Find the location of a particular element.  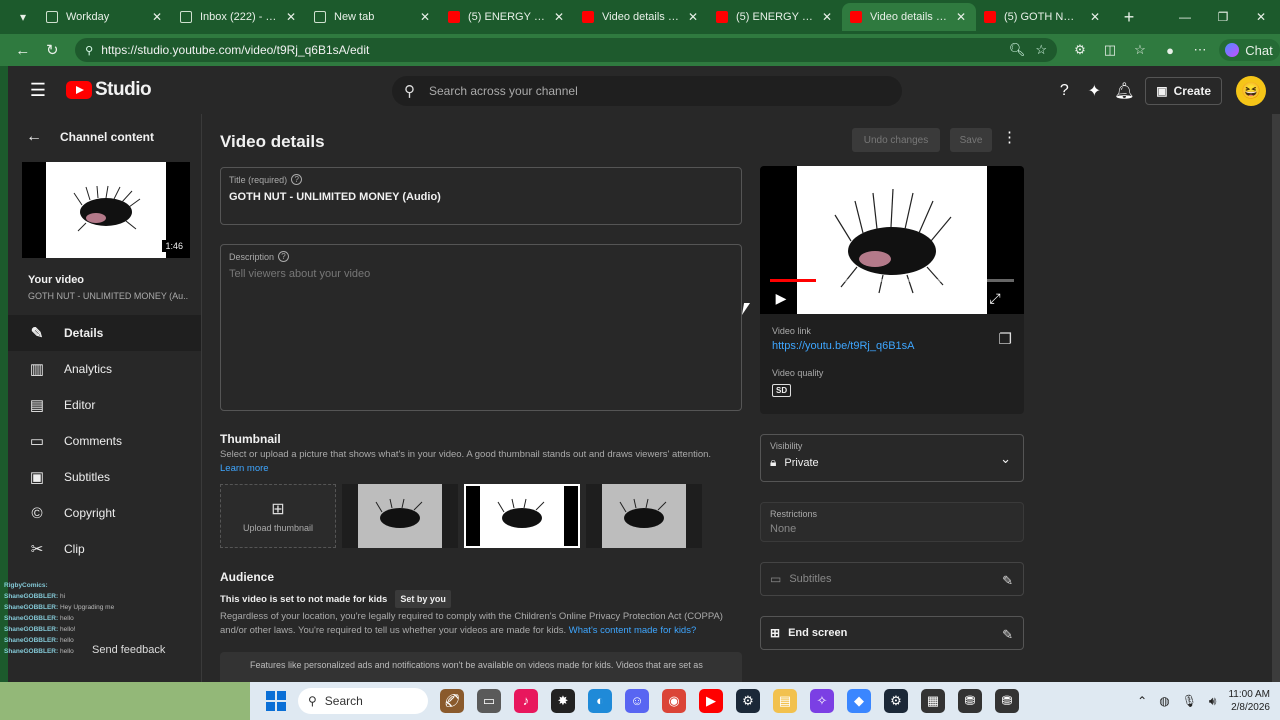

learn-more-link: Learn more is located at coordinates (244, 468).